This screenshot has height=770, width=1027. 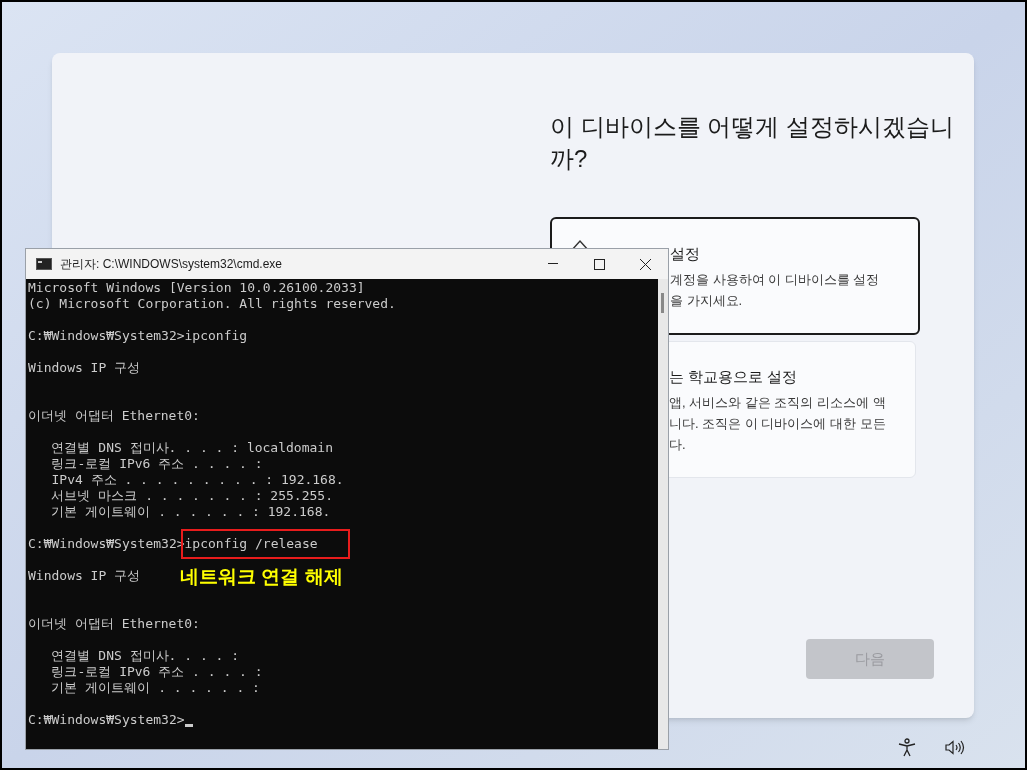 I want to click on console-text: Microsoft Windows [Version 10.0.26100.2033], so click(x=196, y=287).